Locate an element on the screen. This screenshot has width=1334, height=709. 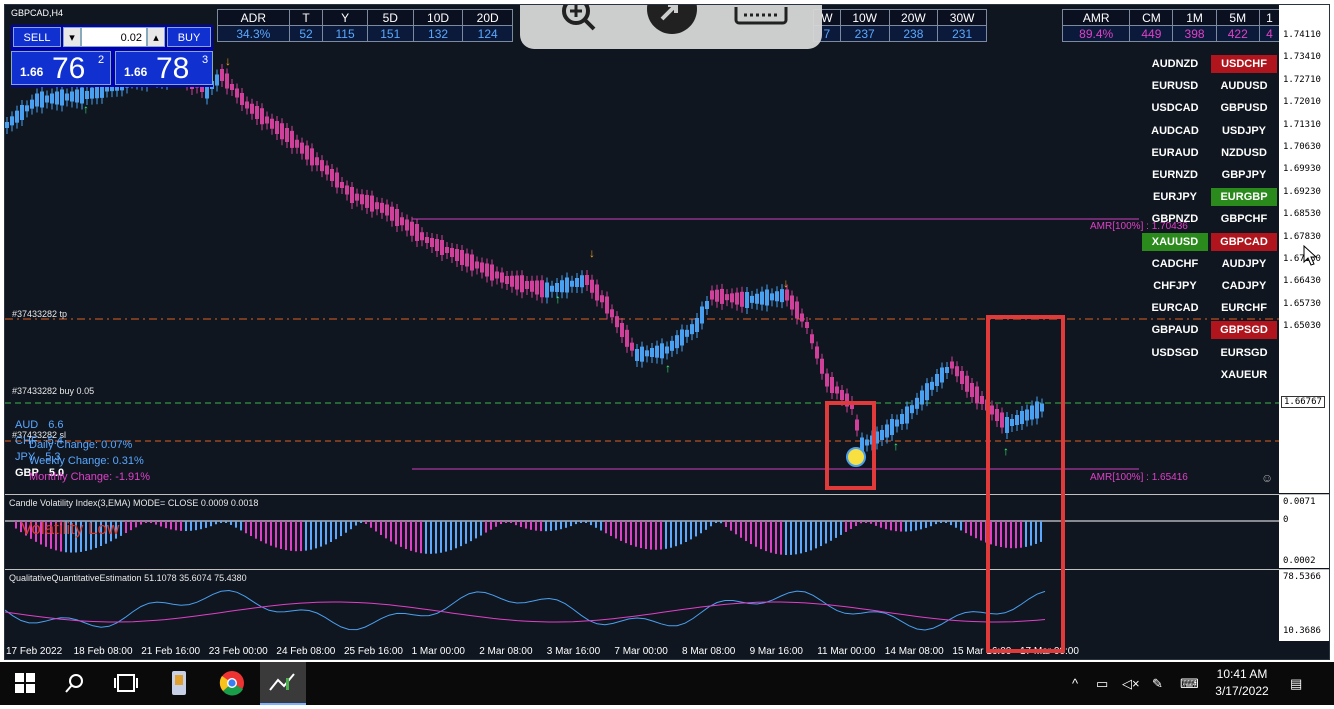
pair-button: AUDNZD is located at coordinates (1175, 64).